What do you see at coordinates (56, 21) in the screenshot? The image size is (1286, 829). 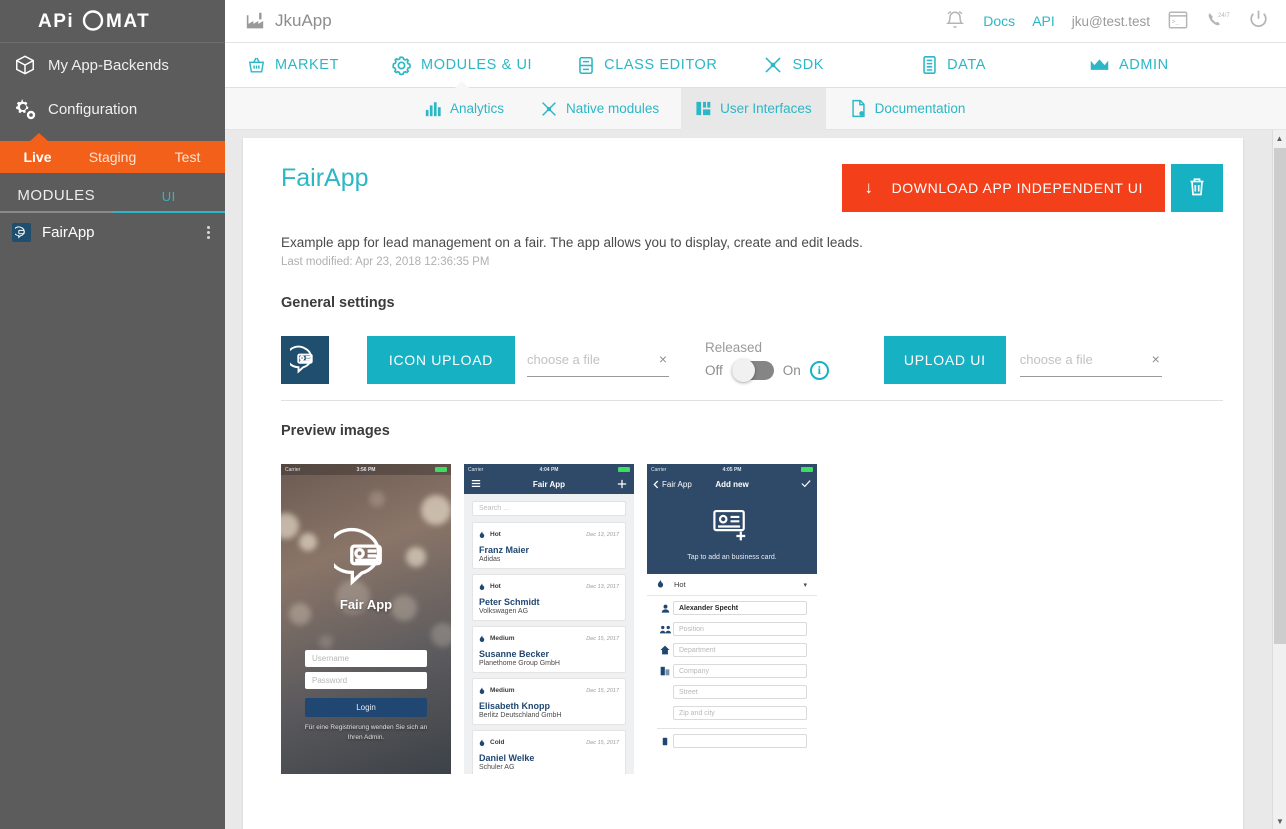 I see `svg-text: APi` at bounding box center [56, 21].